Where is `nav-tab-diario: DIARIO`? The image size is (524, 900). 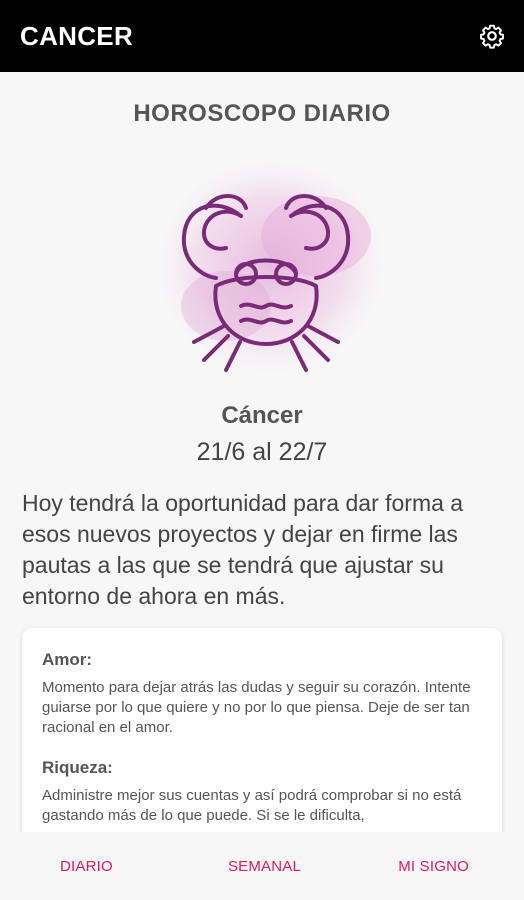
nav-tab-diario: DIARIO is located at coordinates (98, 866).